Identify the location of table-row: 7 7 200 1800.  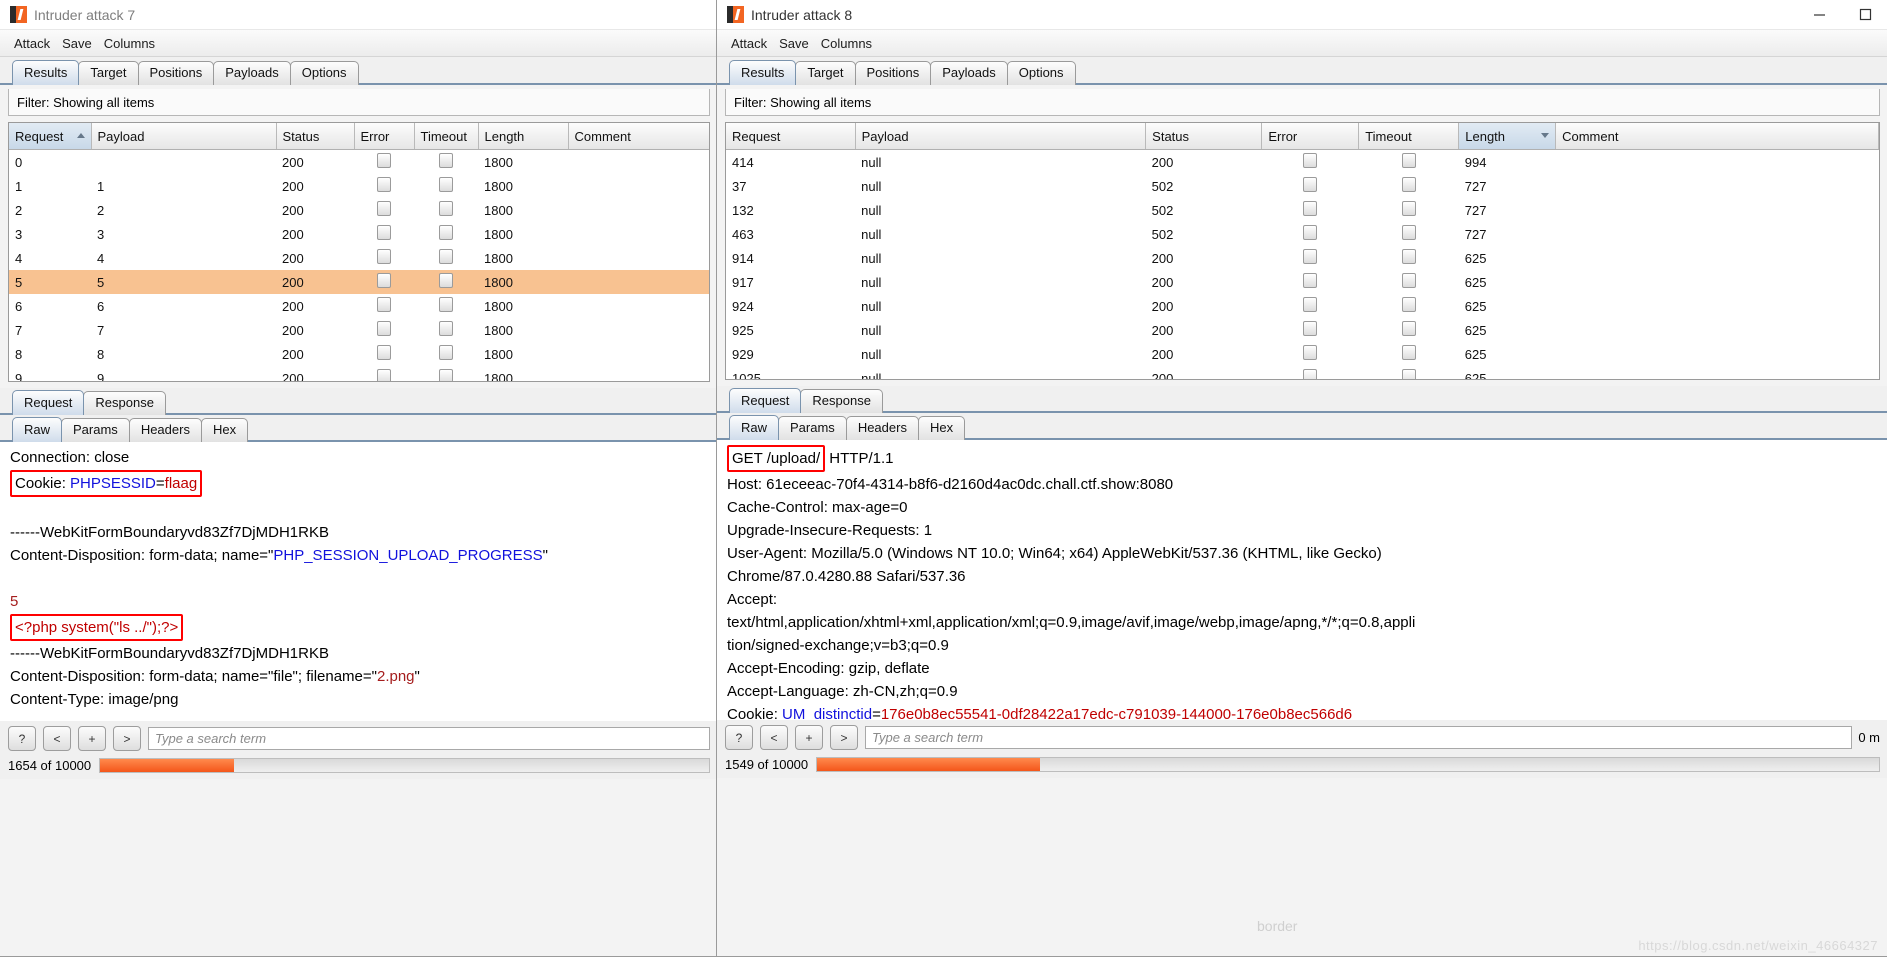
(359, 330).